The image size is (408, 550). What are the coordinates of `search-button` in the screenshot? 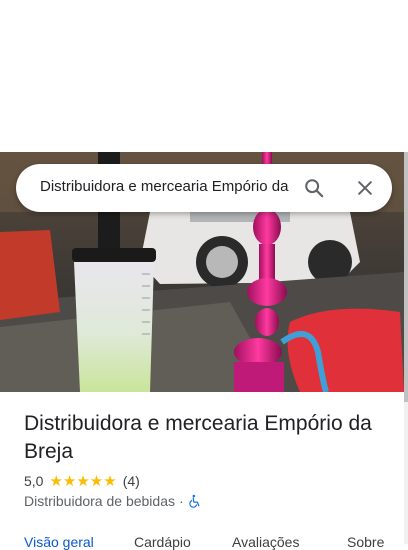 It's located at (314, 188).